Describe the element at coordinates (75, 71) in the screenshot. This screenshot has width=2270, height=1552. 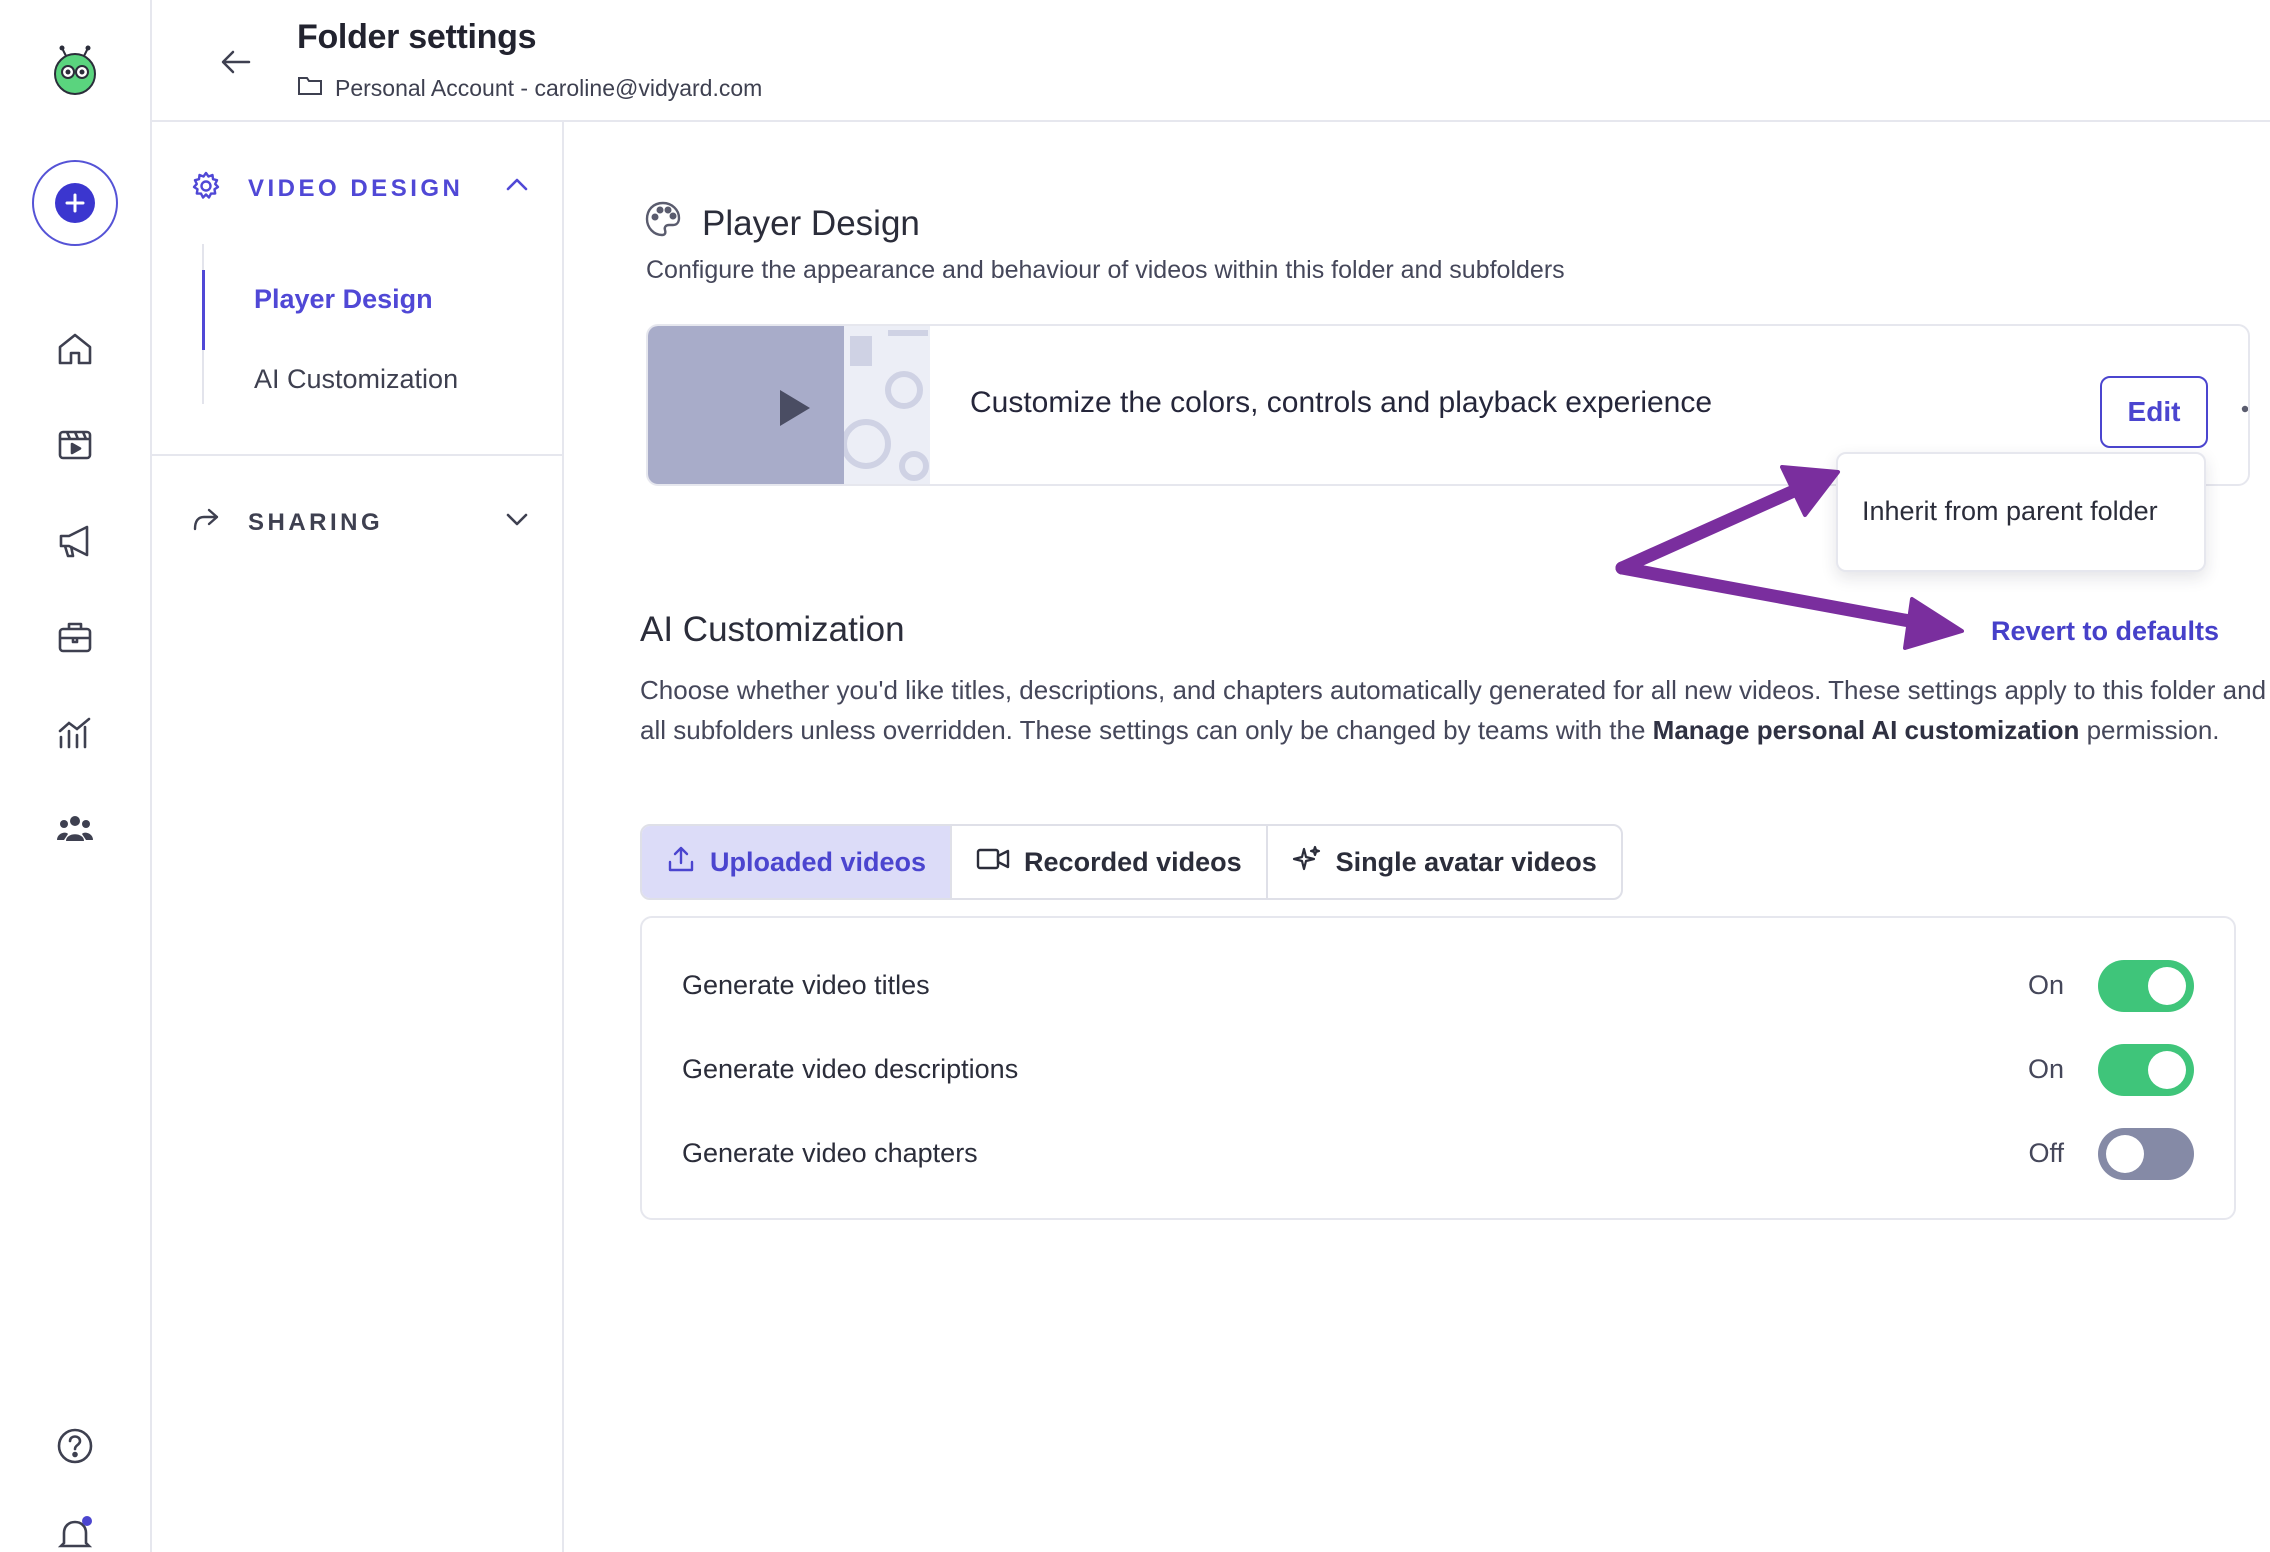
I see `vidyard-logo-icon` at that location.